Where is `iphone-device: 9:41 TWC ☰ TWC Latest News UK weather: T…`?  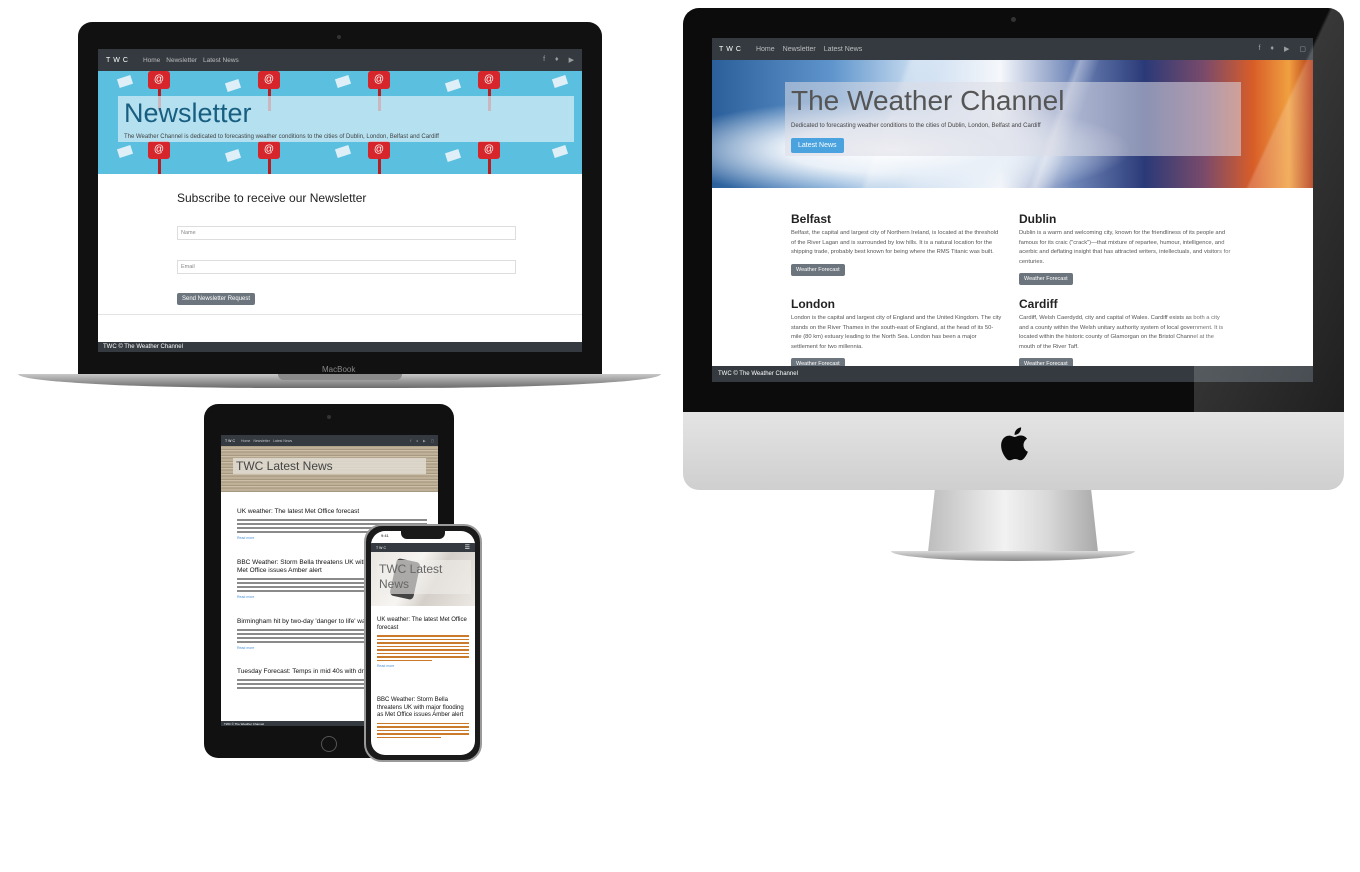
iphone-device: 9:41 TWC ☰ TWC Latest News UK weather: T… is located at coordinates (423, 643).